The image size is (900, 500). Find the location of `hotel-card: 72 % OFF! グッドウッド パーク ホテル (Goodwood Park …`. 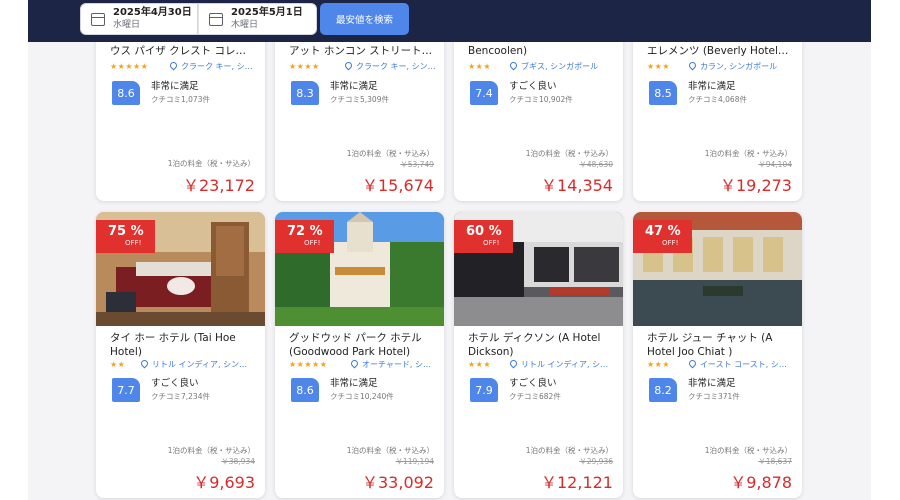

hotel-card: 72 % OFF! グッドウッド パーク ホテル (Goodwood Park … is located at coordinates (359, 355).